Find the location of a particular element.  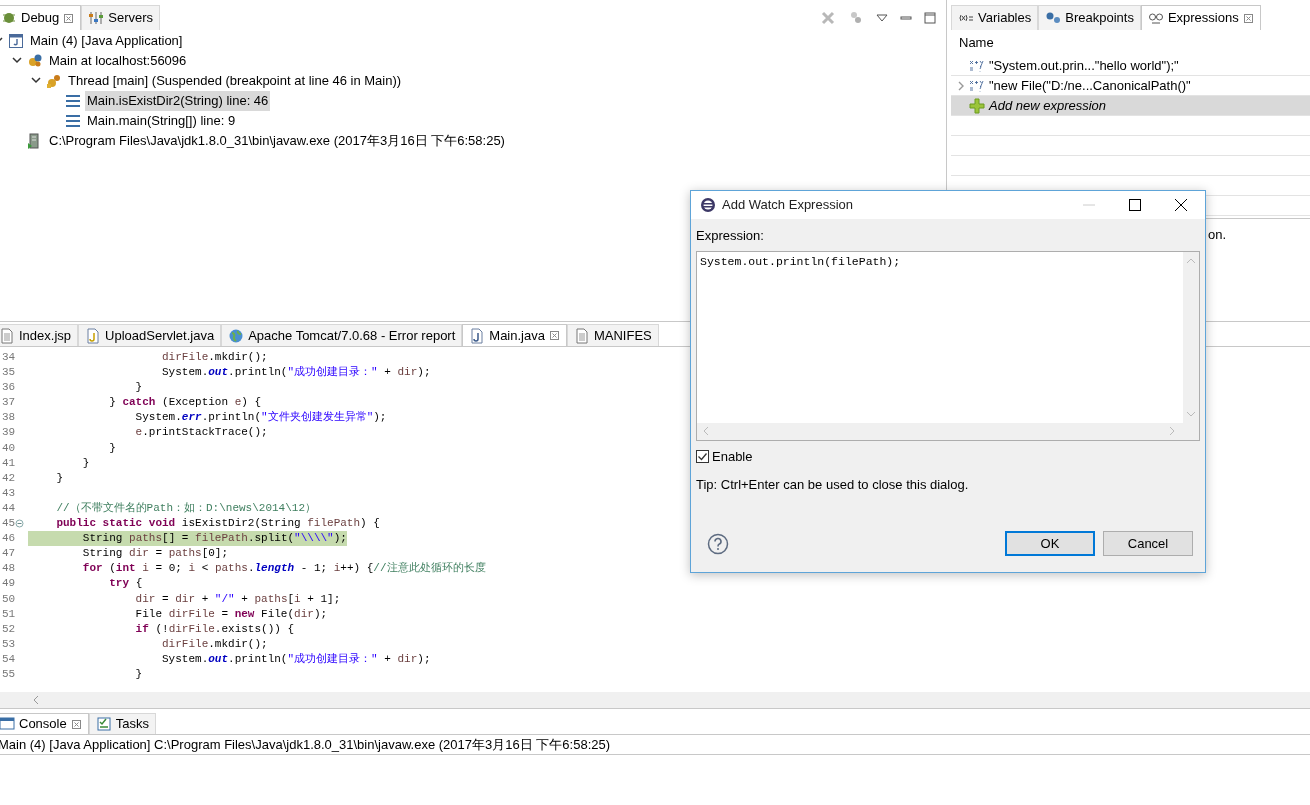

scroll-left-icon is located at coordinates (36, 700).